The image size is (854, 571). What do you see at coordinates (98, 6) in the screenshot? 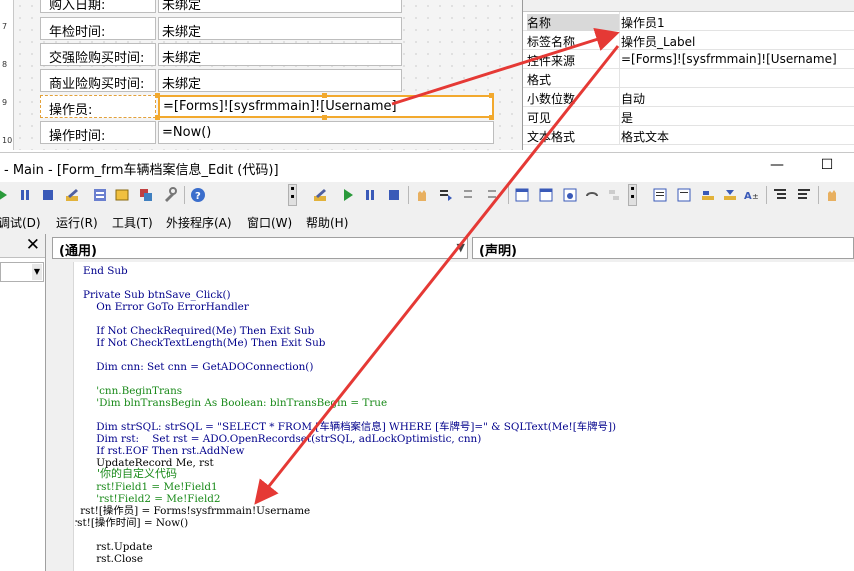
I see `label-purchase-date: 购入日期:` at bounding box center [98, 6].